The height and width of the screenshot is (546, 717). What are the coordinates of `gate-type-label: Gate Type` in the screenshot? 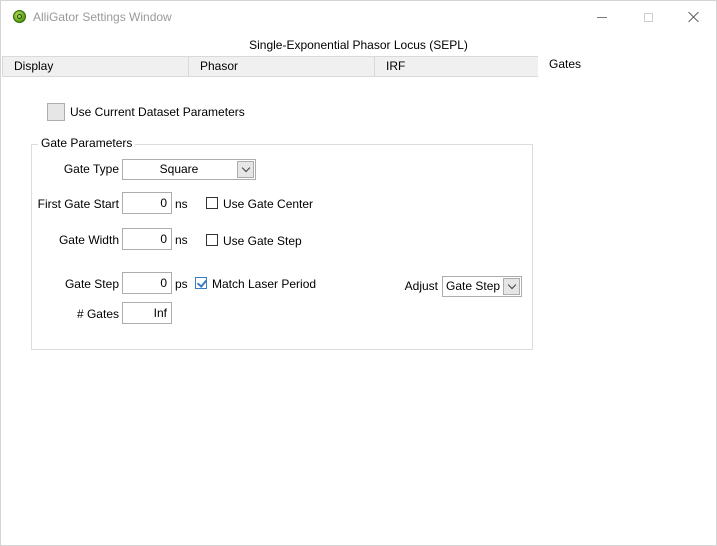 It's located at (91, 169).